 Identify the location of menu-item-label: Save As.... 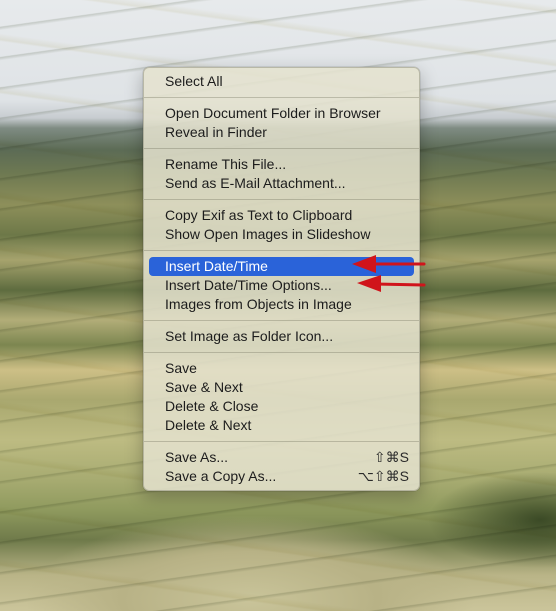
(197, 457).